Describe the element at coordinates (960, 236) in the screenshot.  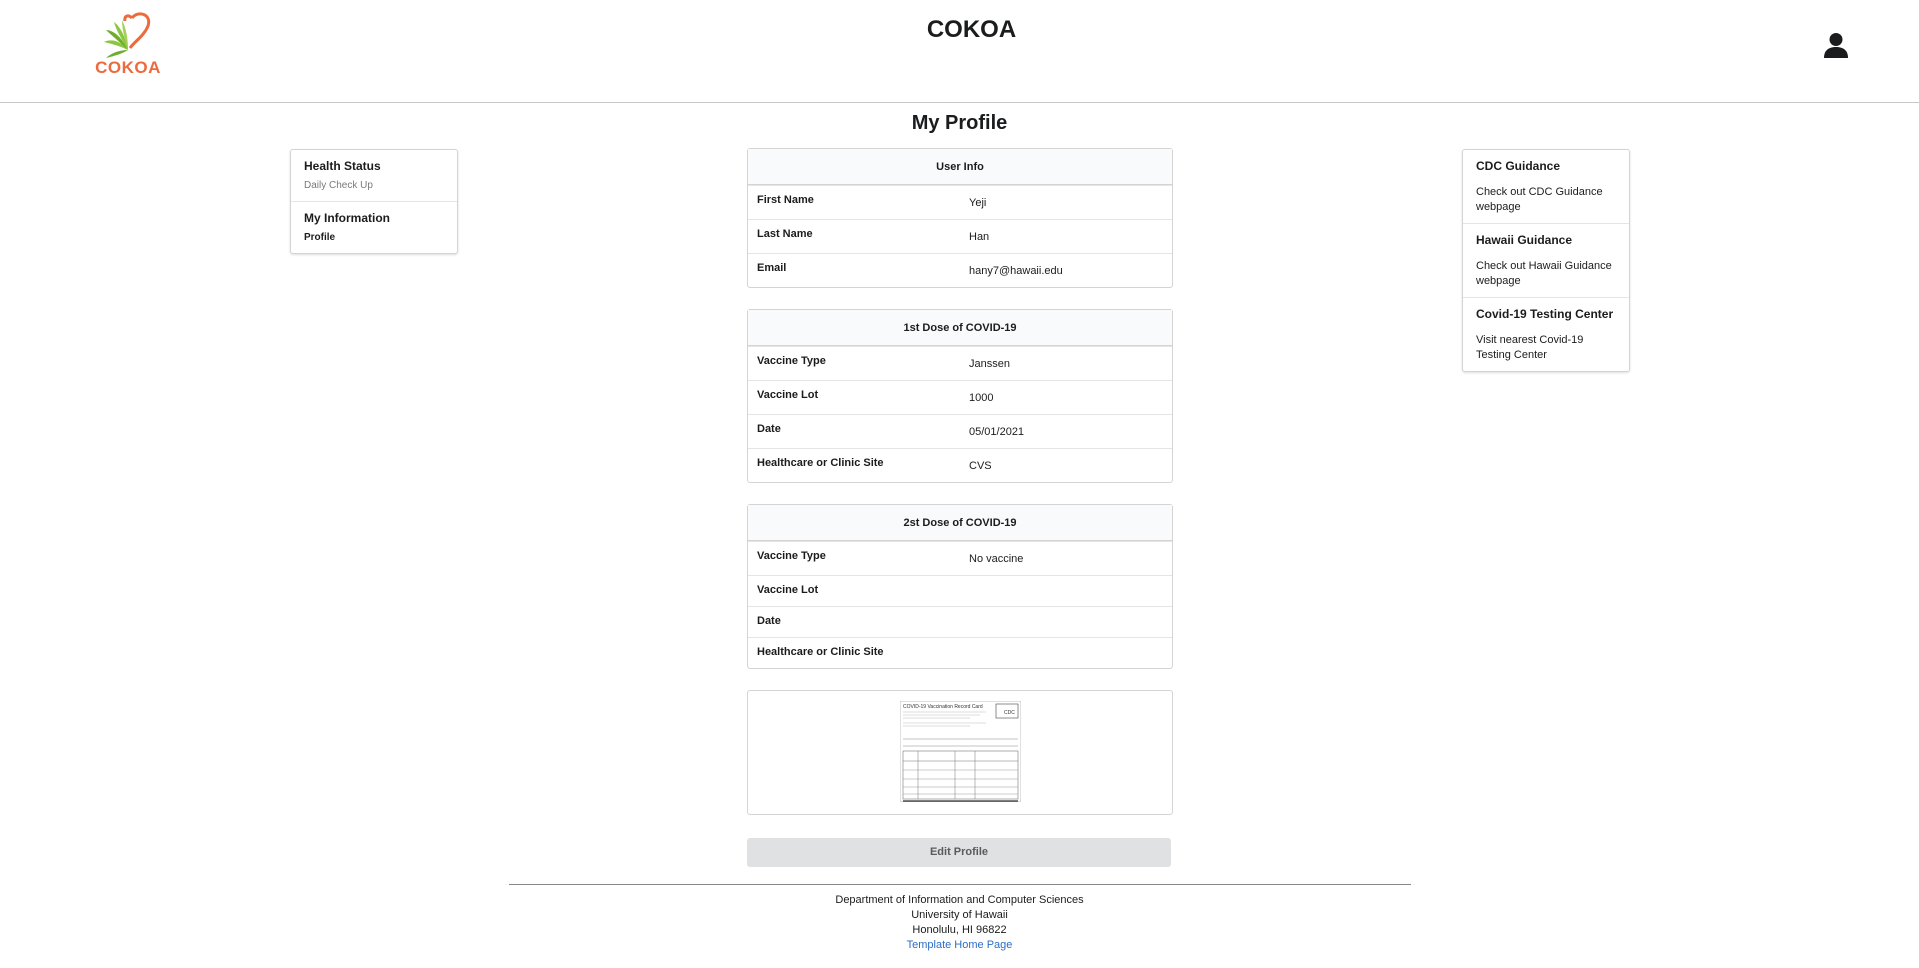
I see `table-row: Last Name Han` at that location.